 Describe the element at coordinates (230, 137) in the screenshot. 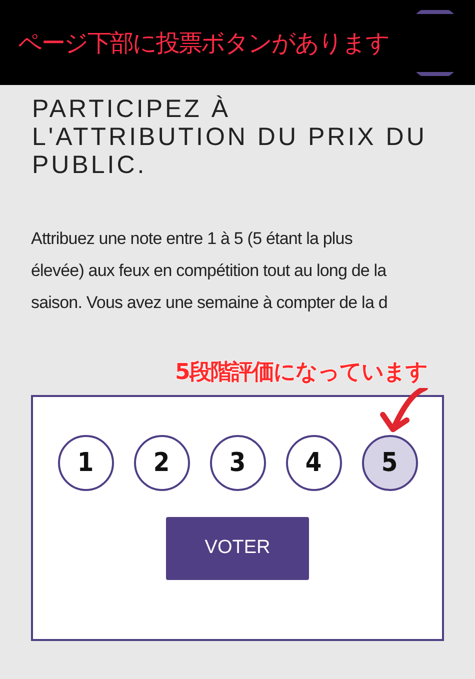

I see `heading: PARTICIPEZ À L'ATTRIBUTION DU PRIX DU PUBLIC.` at that location.